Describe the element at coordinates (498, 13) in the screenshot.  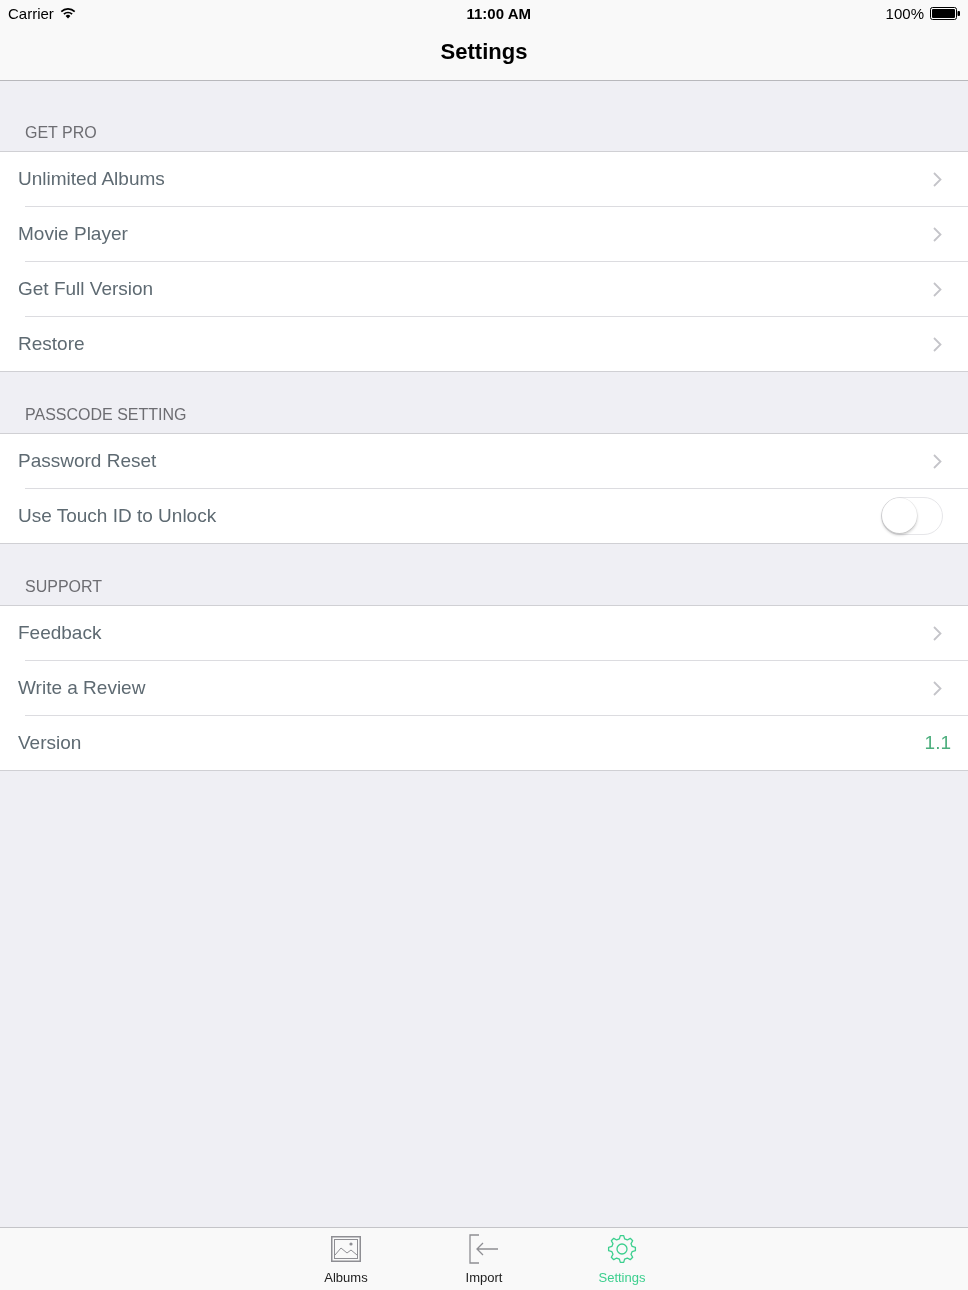
I see `time-label: 11:00 AM` at that location.